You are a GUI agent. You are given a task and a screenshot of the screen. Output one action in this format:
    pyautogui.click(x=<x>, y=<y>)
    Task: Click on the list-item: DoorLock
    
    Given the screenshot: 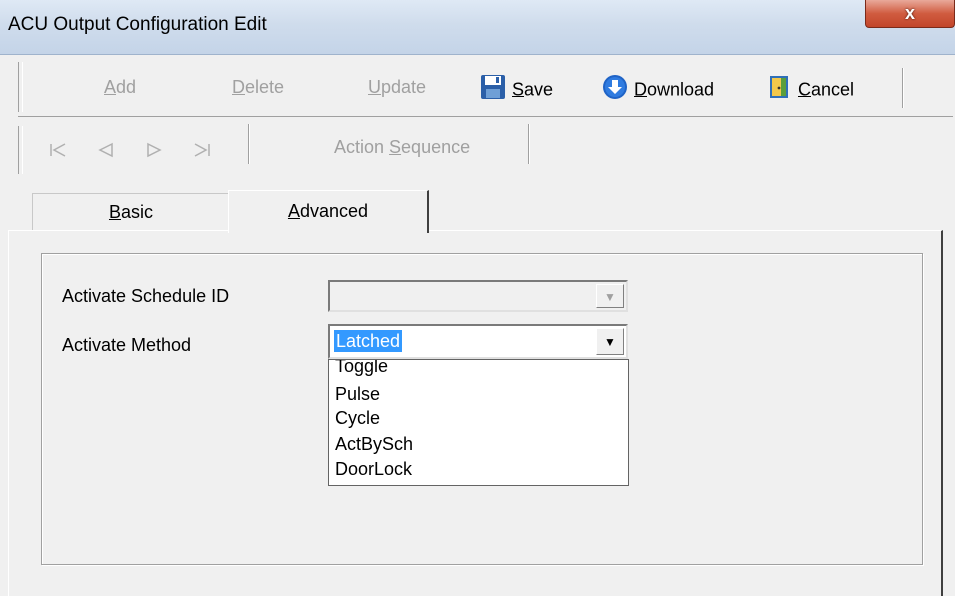 What is the action you would take?
    pyautogui.click(x=373, y=469)
    